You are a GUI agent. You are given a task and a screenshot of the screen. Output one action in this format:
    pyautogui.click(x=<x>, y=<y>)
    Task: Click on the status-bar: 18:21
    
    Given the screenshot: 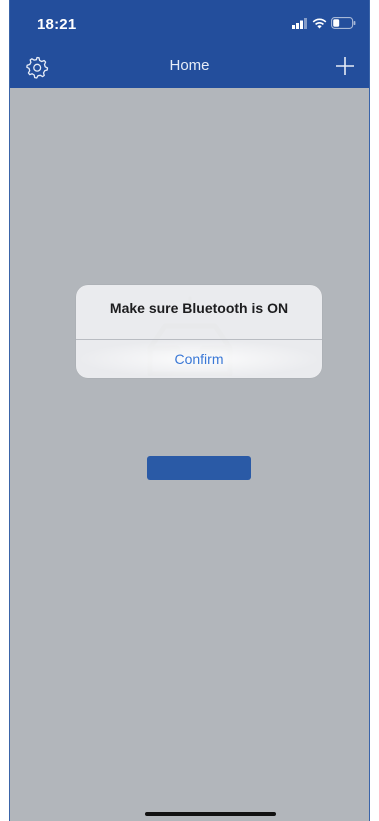 What is the action you would take?
    pyautogui.click(x=189, y=23)
    